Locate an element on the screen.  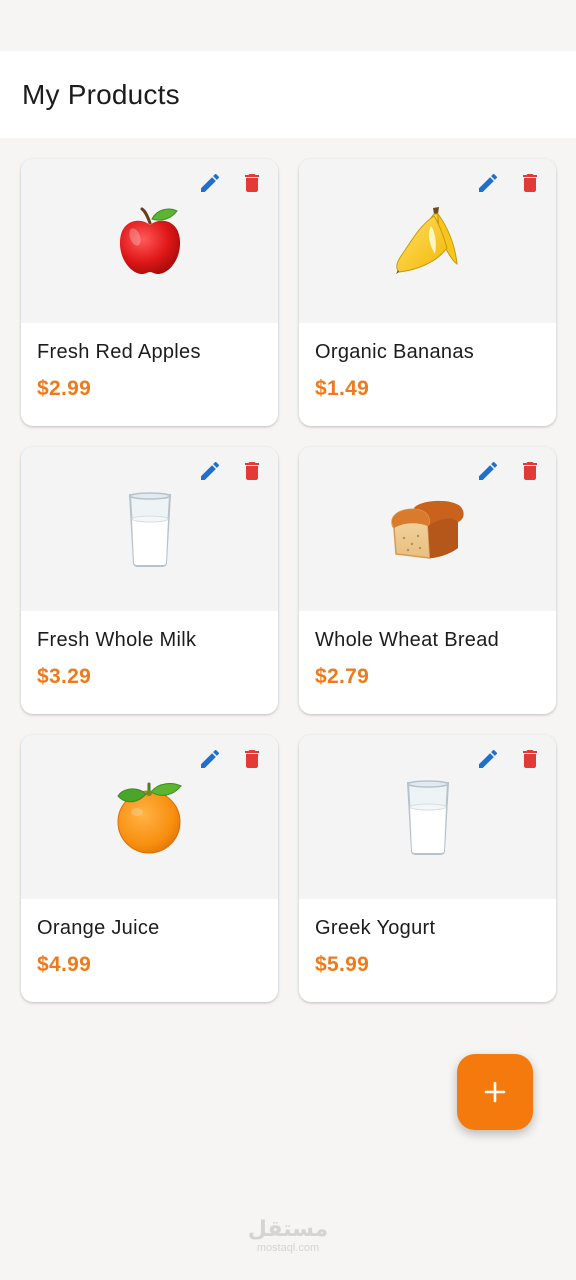
watermark-arabic: مستقل is located at coordinates (288, 1229).